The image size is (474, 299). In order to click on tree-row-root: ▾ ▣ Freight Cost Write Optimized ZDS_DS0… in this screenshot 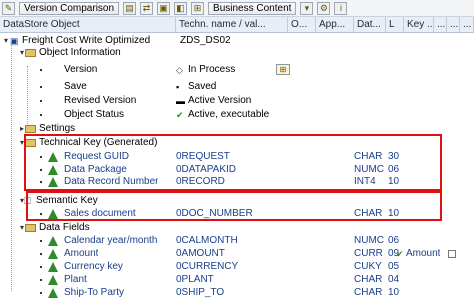, I will do `click(237, 41)`.